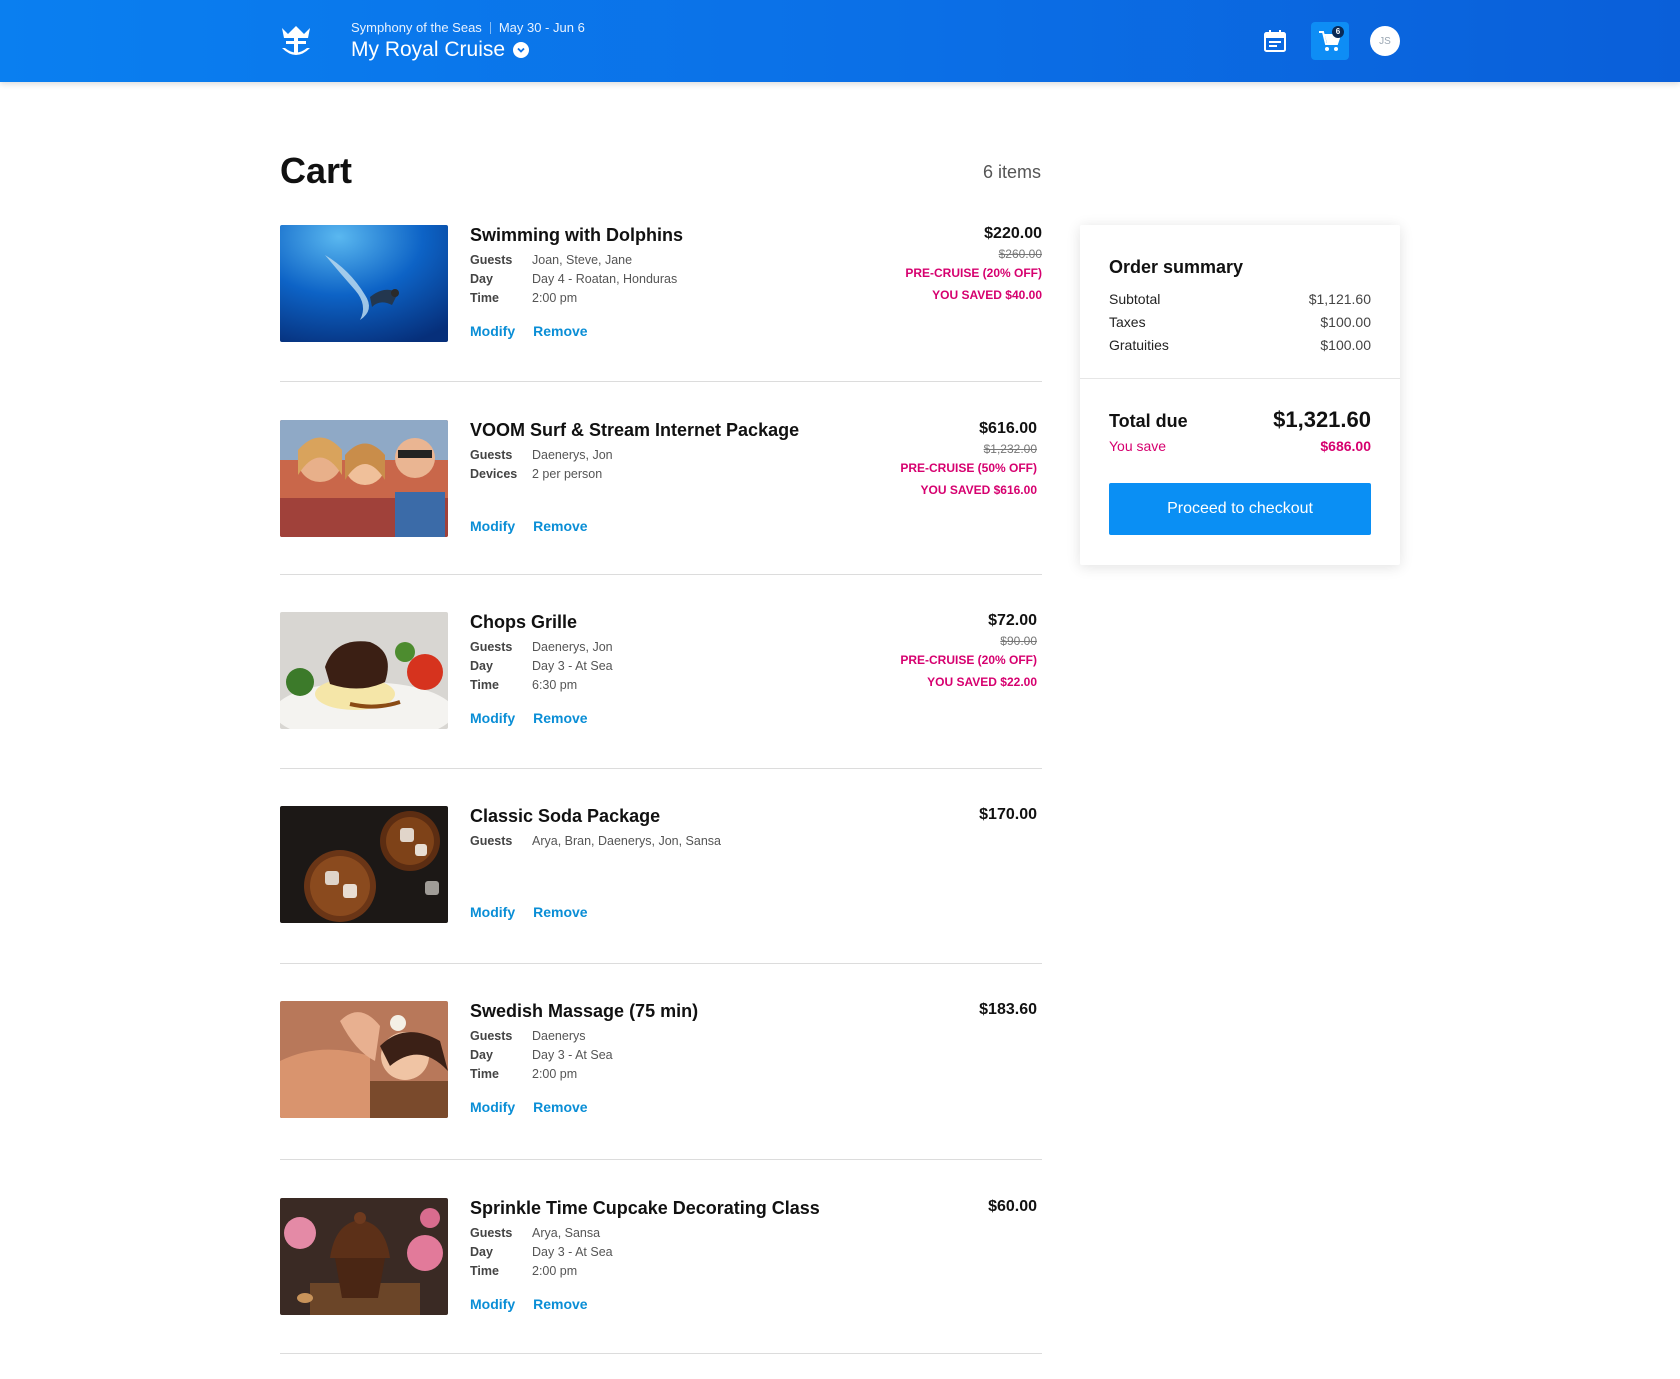 This screenshot has width=1680, height=1379. Describe the element at coordinates (645, 1208) in the screenshot. I see `item-name: Sprinkle Time Cupcake Decorating Class` at that location.